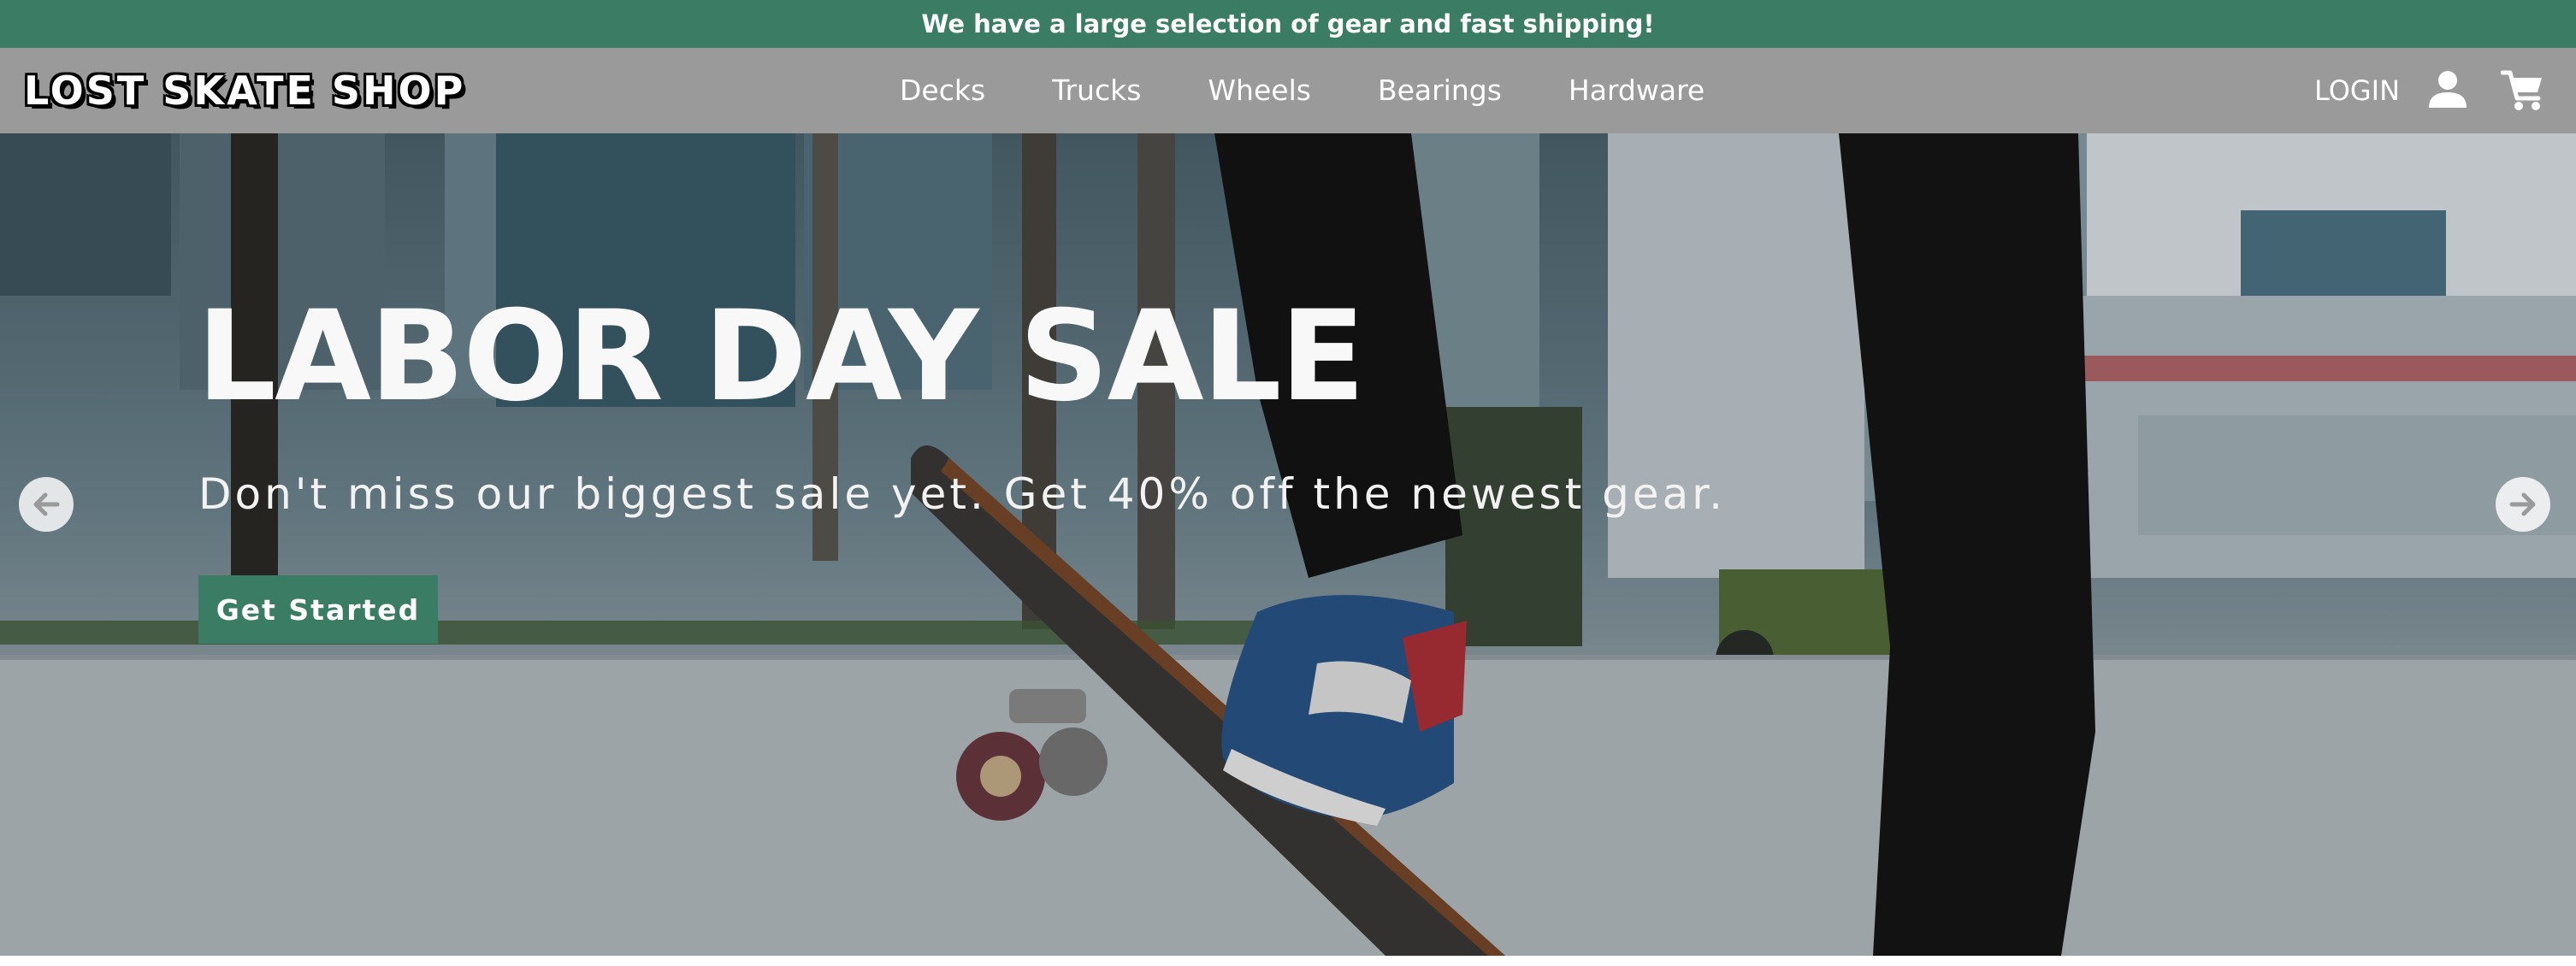 The image size is (2576, 966). I want to click on arrow-right-icon, so click(2522, 504).